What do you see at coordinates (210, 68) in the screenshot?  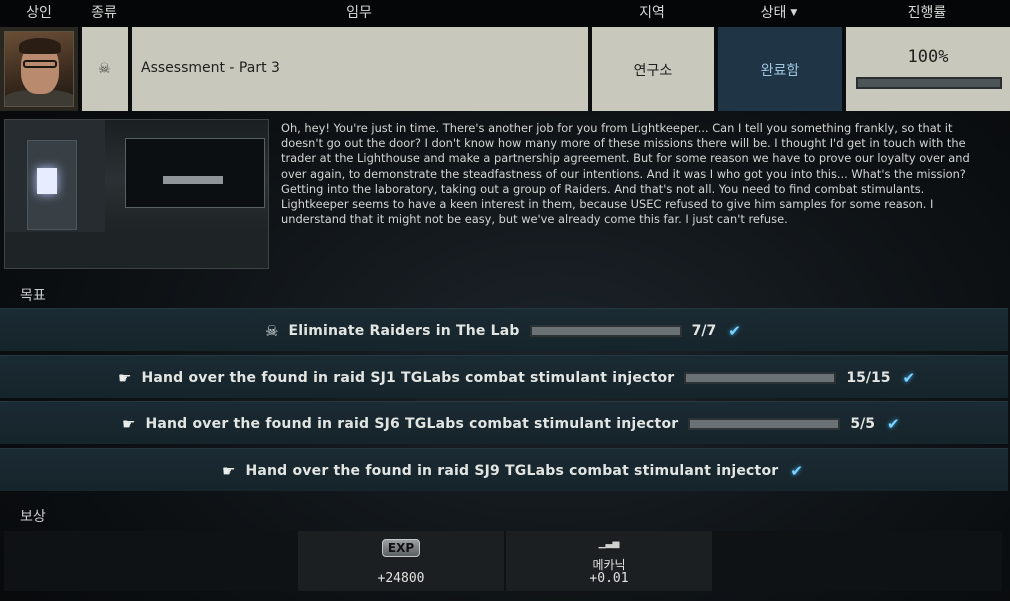 I see `quest-name: Assessment - Part 3` at bounding box center [210, 68].